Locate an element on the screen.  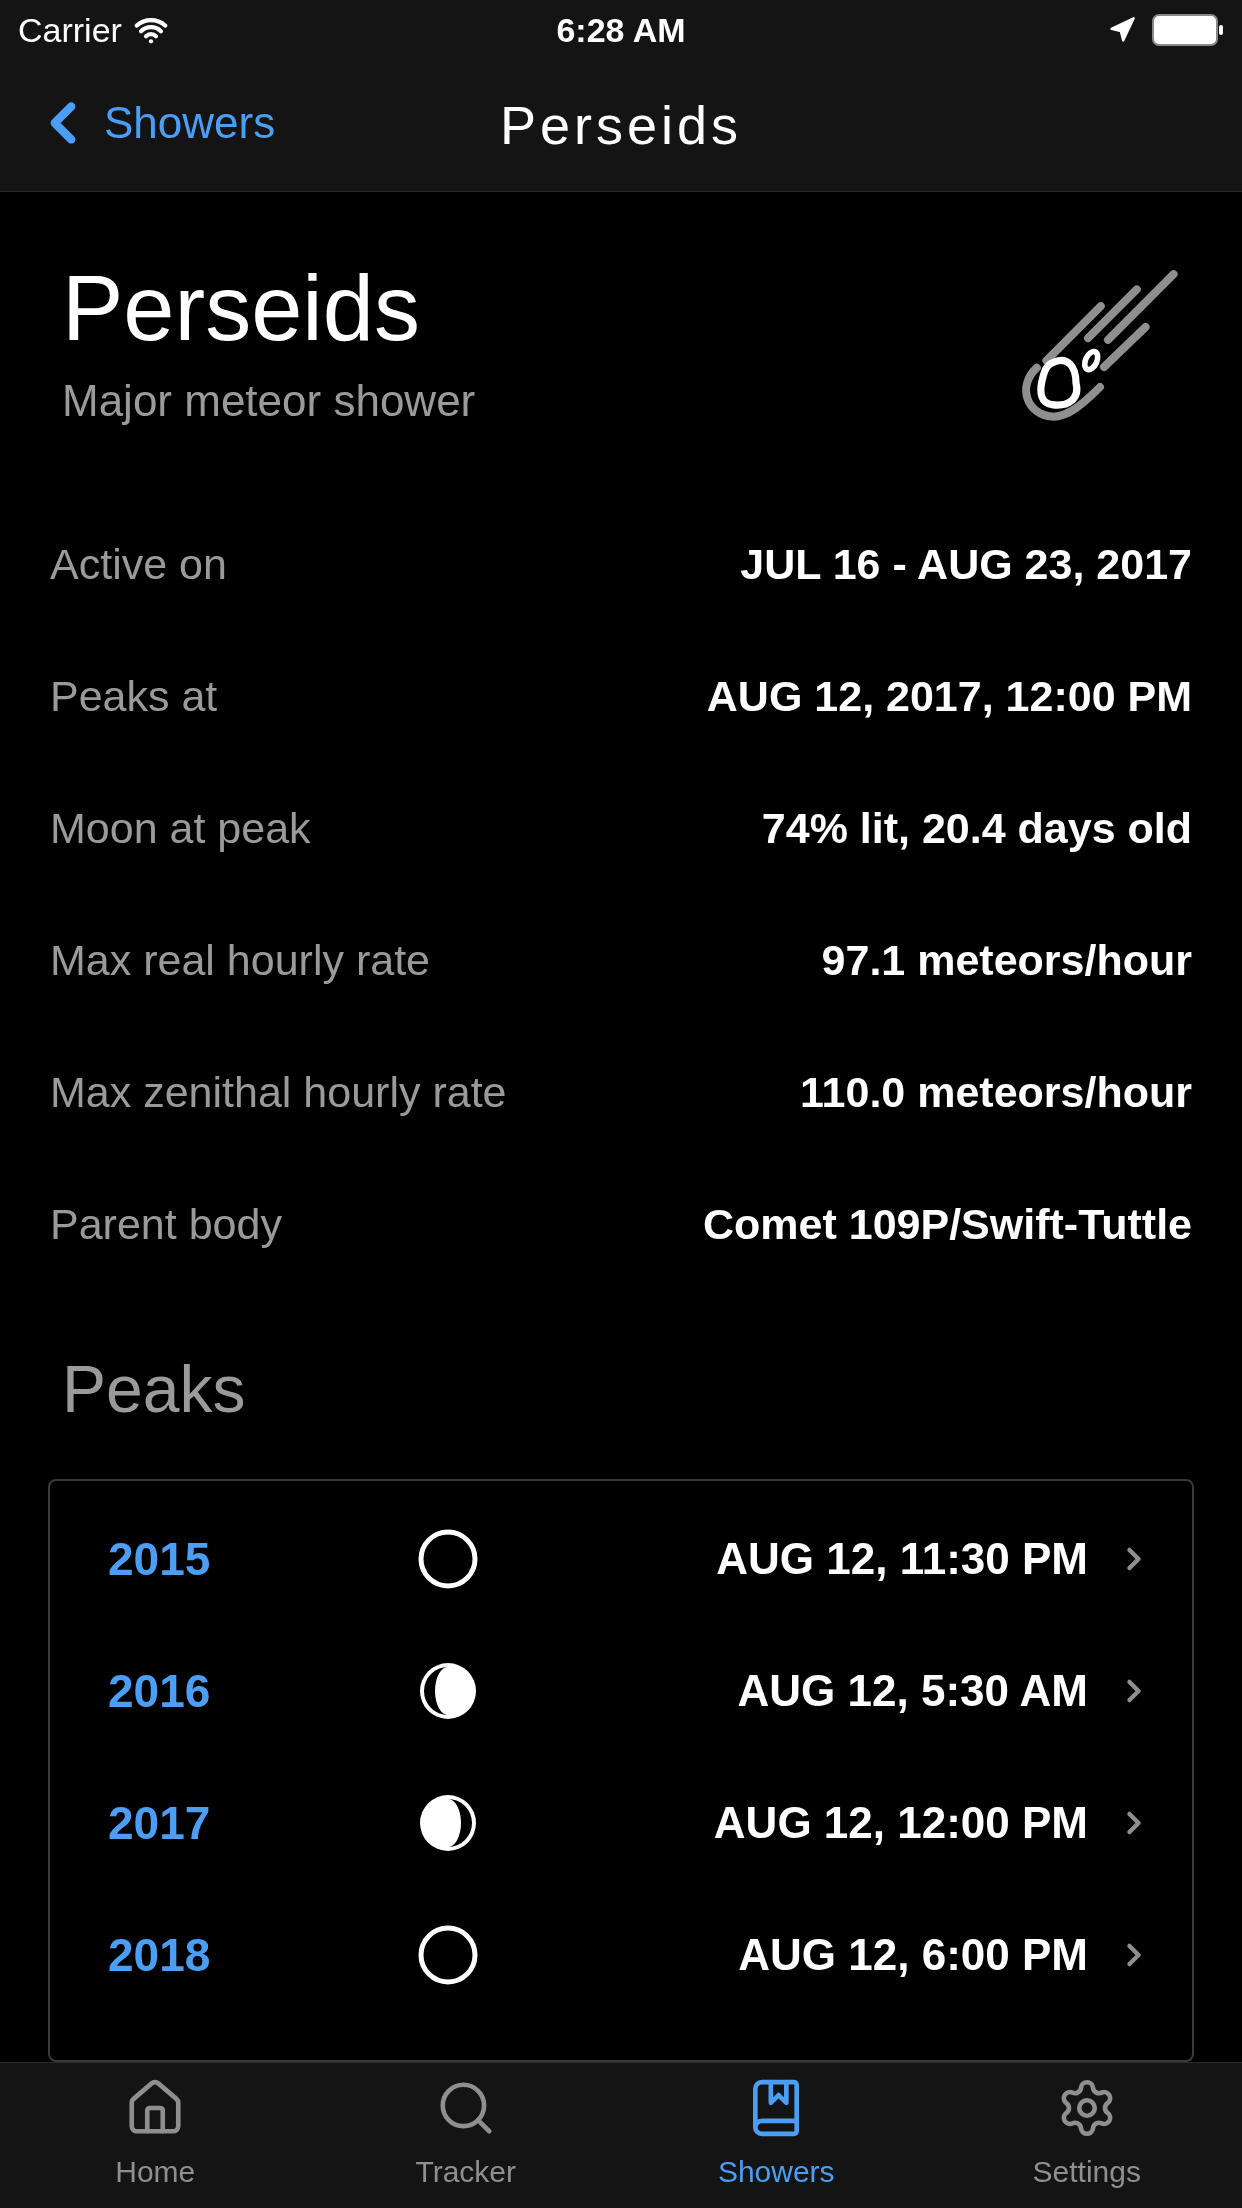
shower-title: Perseids is located at coordinates (241, 308).